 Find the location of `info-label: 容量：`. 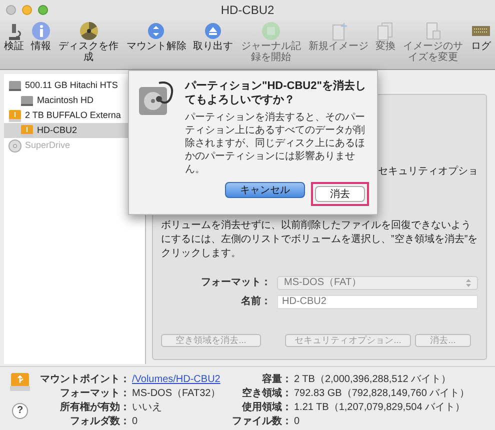

info-label: 容量： is located at coordinates (276, 379).